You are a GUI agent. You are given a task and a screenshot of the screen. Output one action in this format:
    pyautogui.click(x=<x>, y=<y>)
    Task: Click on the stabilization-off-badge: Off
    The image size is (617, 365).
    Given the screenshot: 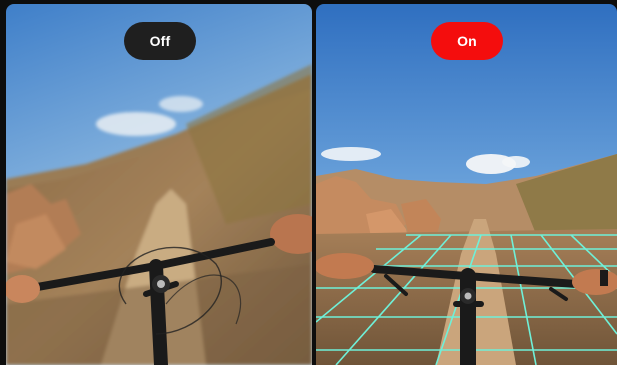 What is the action you would take?
    pyautogui.click(x=160, y=41)
    